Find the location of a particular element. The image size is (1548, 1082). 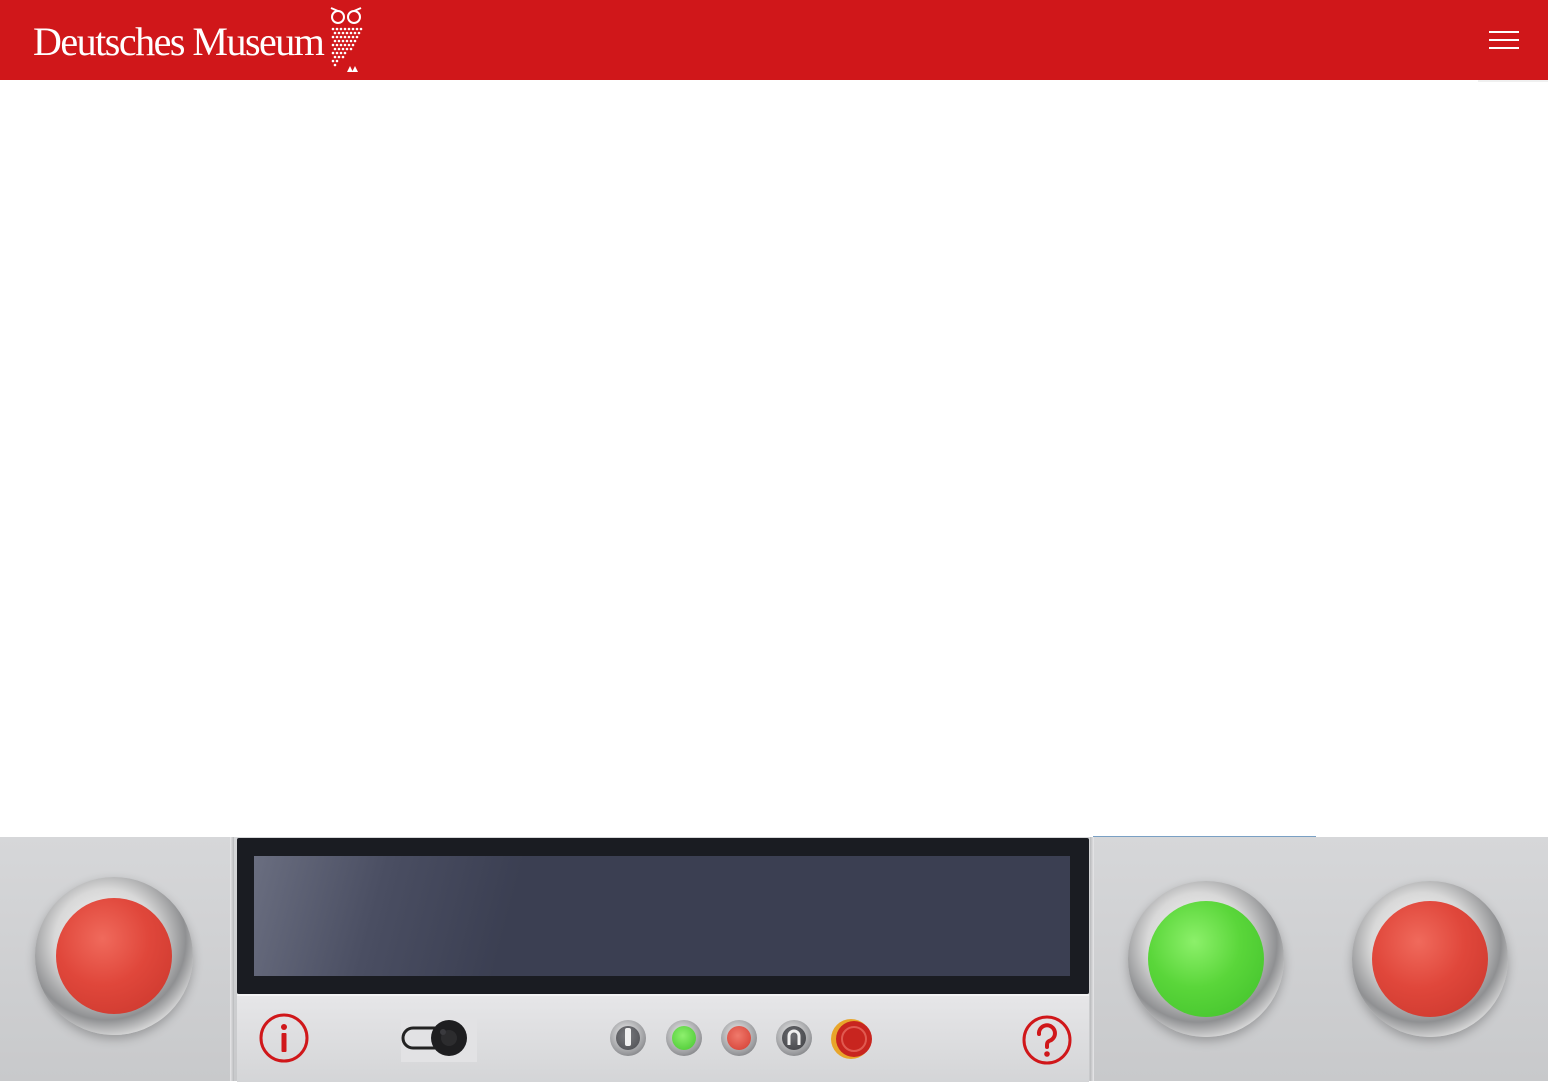

key-switch-icon is located at coordinates (439, 1038).